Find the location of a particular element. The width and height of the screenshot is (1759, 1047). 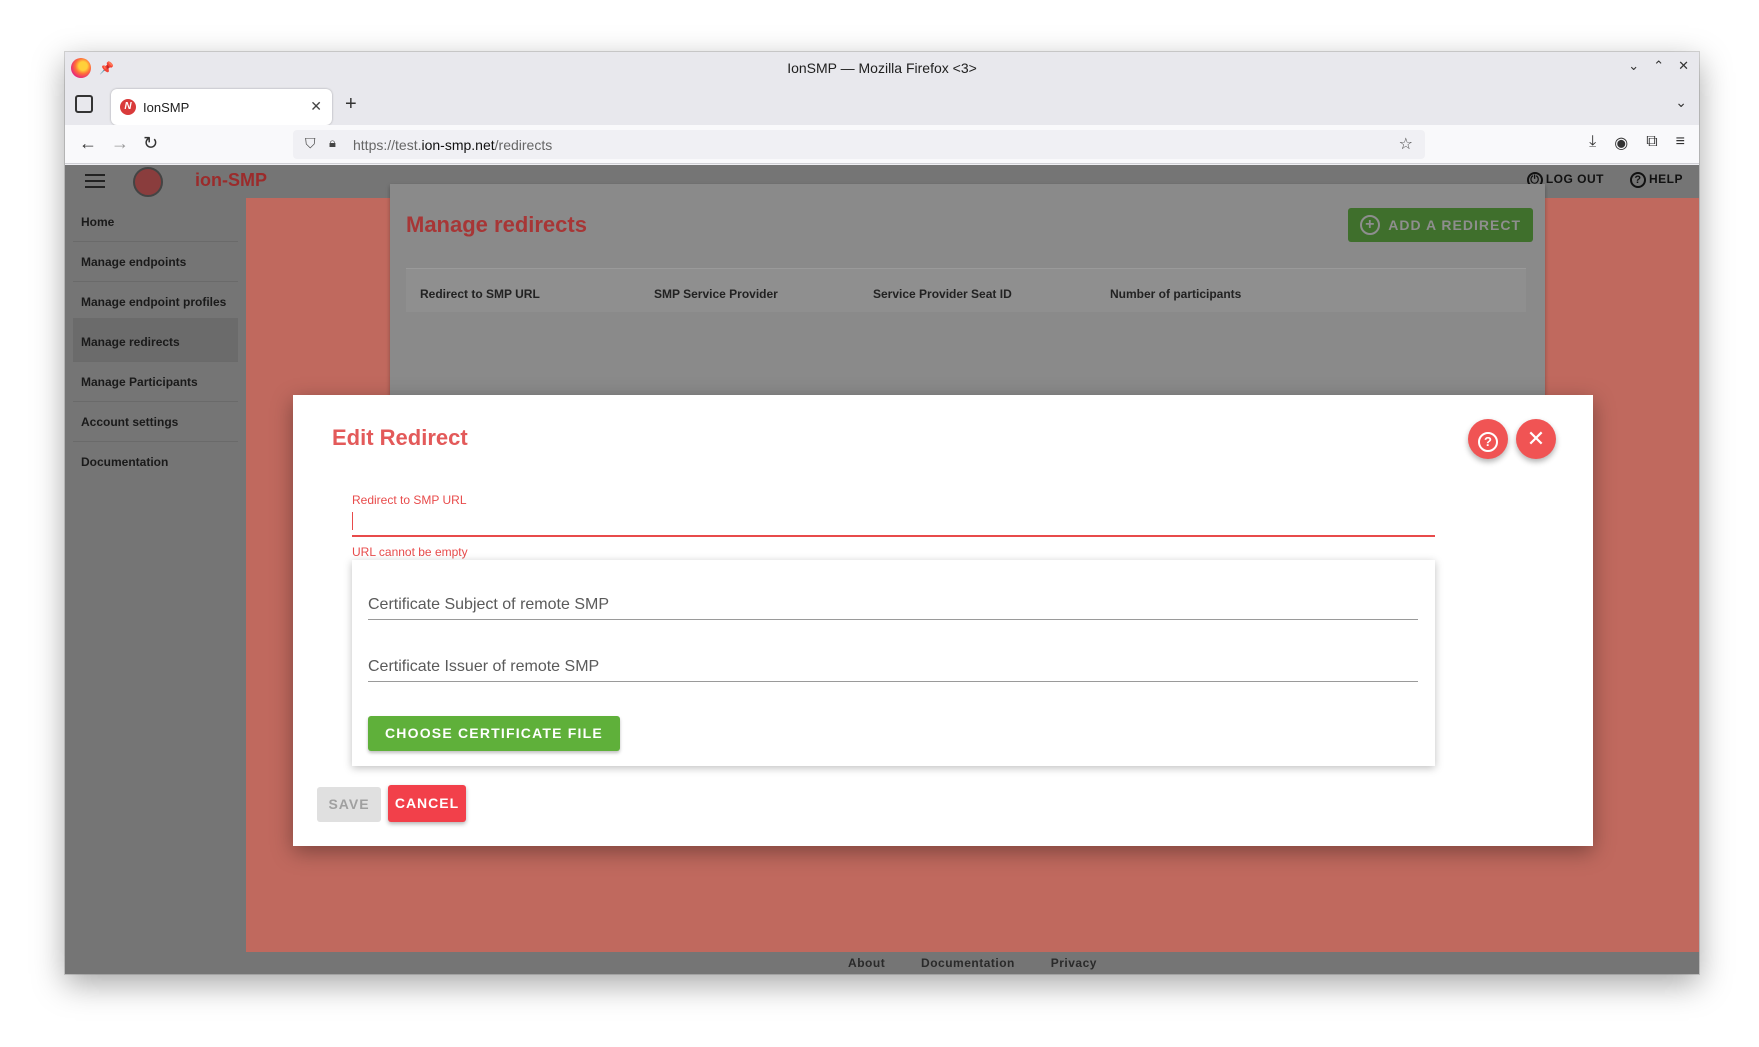

footer-link-documentation: Documentation is located at coordinates (968, 963).